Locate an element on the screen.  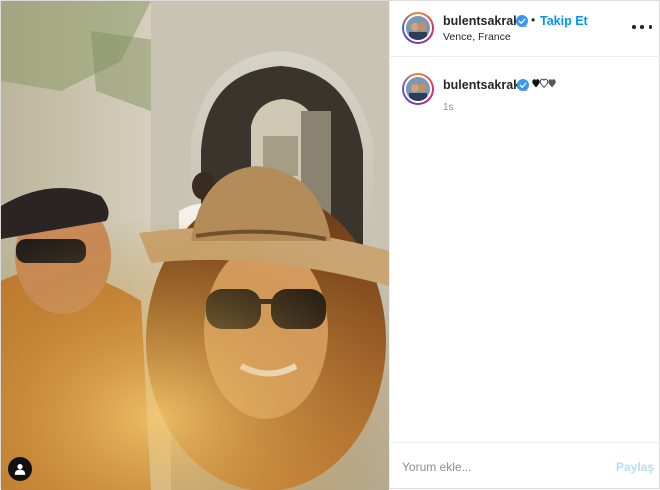
follow-button: Takip Et is located at coordinates (564, 21).